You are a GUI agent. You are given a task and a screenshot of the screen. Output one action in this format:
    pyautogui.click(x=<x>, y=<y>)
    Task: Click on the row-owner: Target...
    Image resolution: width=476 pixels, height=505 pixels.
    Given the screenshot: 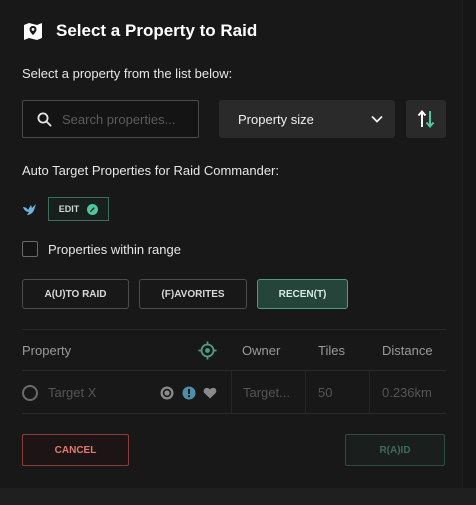 What is the action you would take?
    pyautogui.click(x=266, y=392)
    